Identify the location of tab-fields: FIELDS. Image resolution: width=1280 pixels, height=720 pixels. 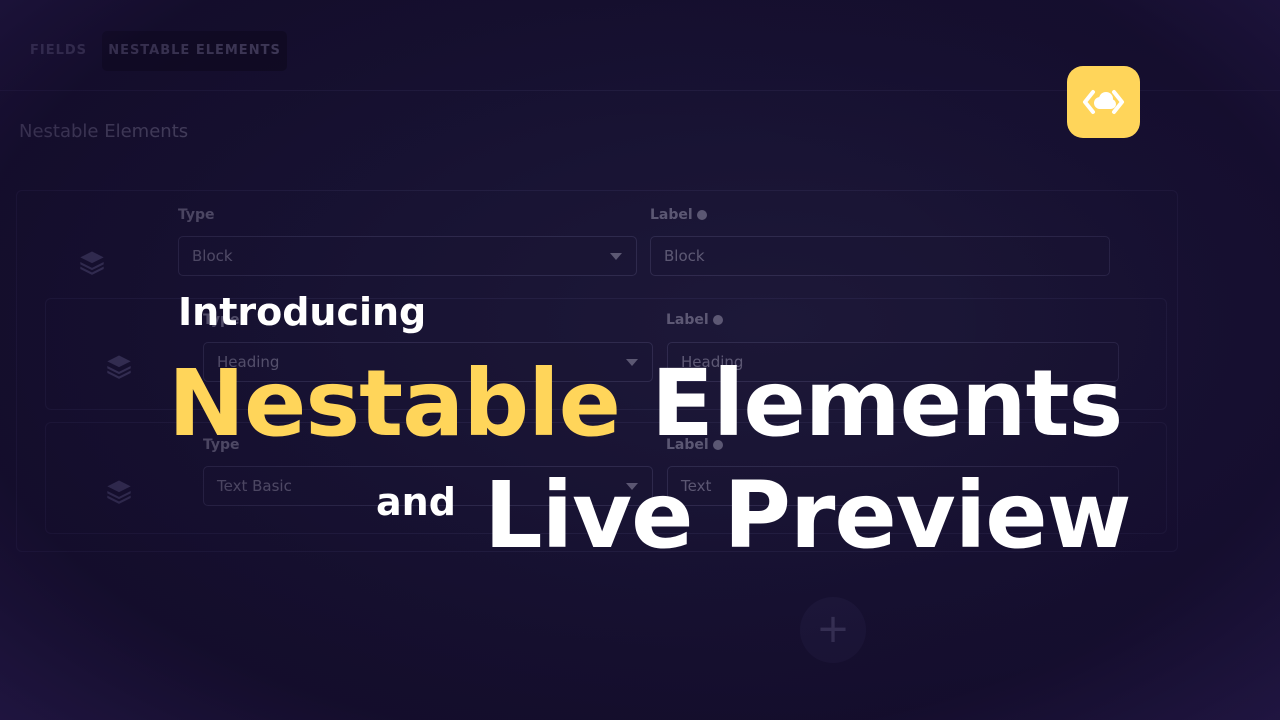
(58, 51).